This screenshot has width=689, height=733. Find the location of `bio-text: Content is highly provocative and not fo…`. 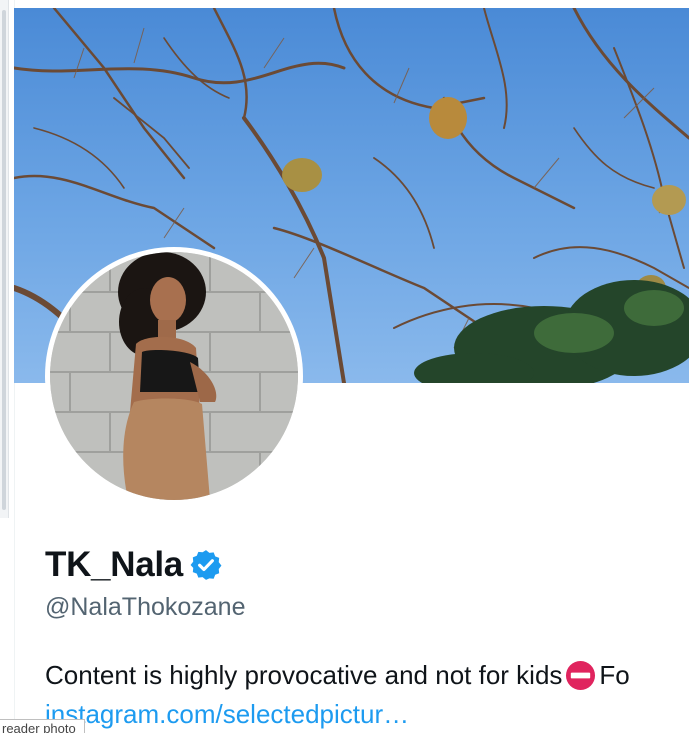

bio-text: Content is highly provocative and not fo… is located at coordinates (304, 674).